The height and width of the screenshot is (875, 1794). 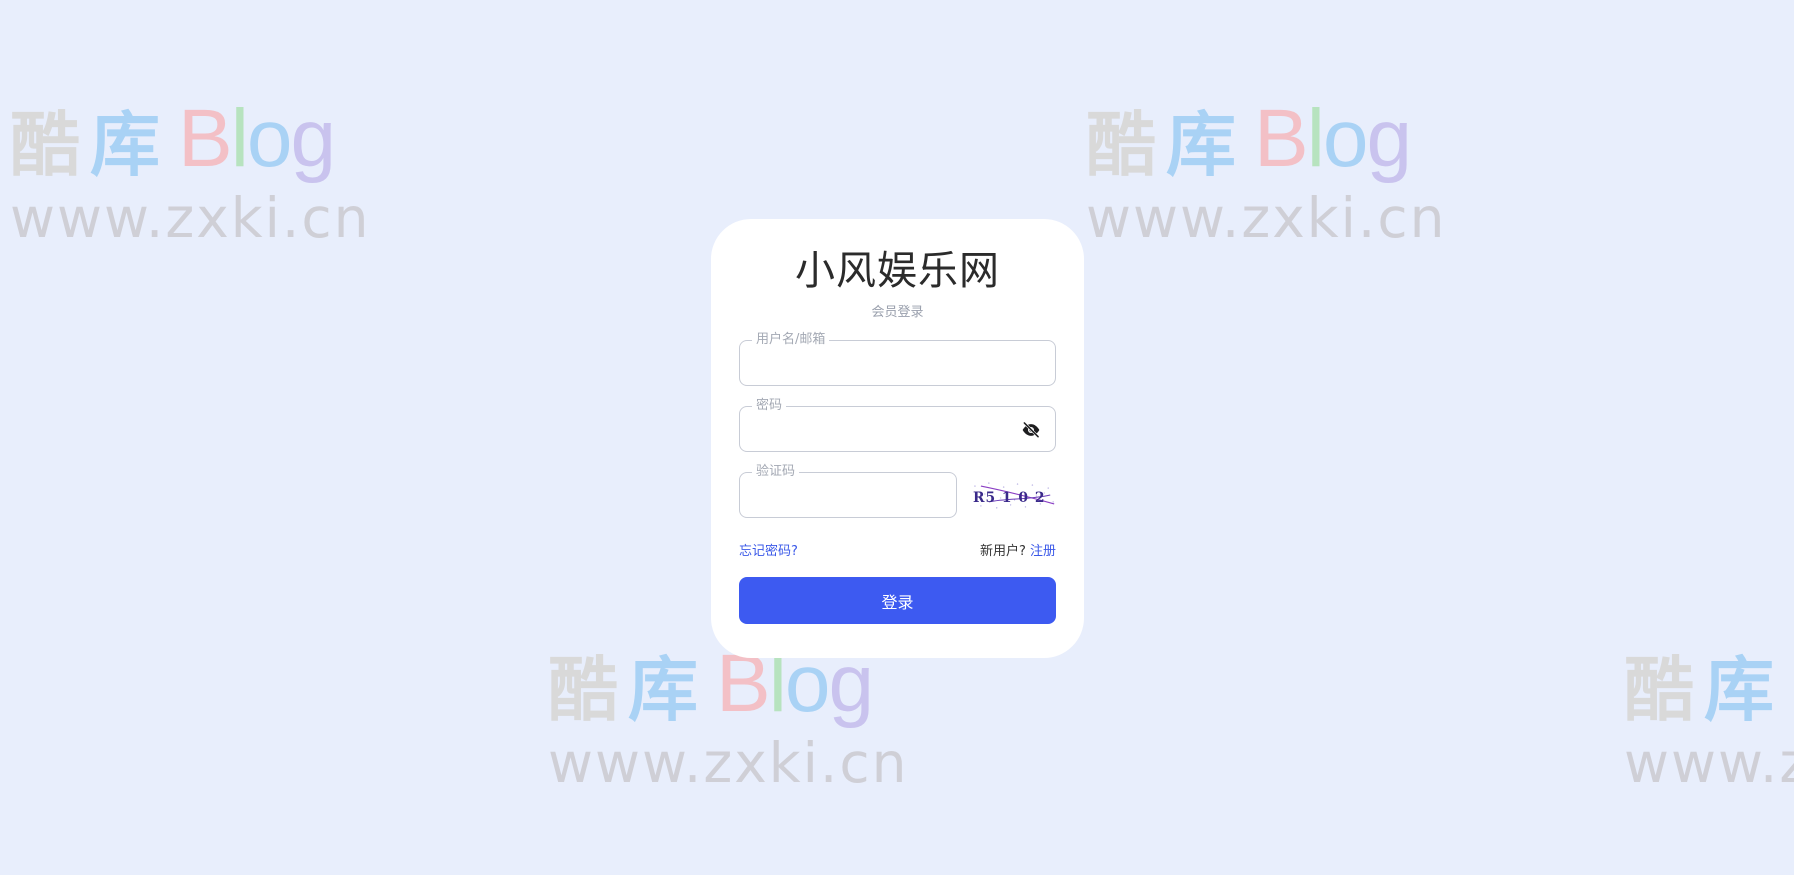 I want to click on login-button: 登录, so click(x=897, y=600).